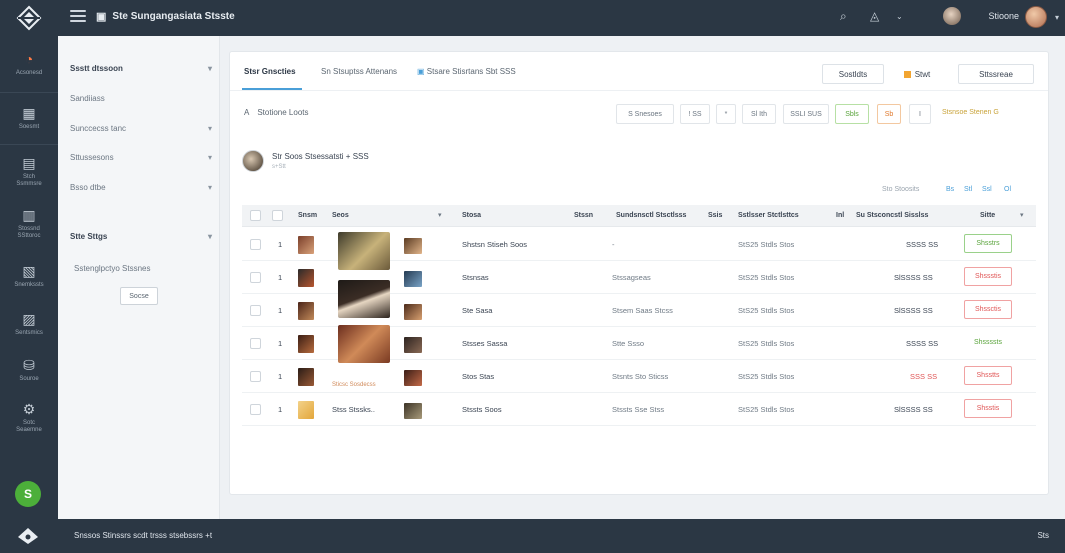  Describe the element at coordinates (141, 157) in the screenshot. I see `subnav-item: Sttussesons ▾` at that location.